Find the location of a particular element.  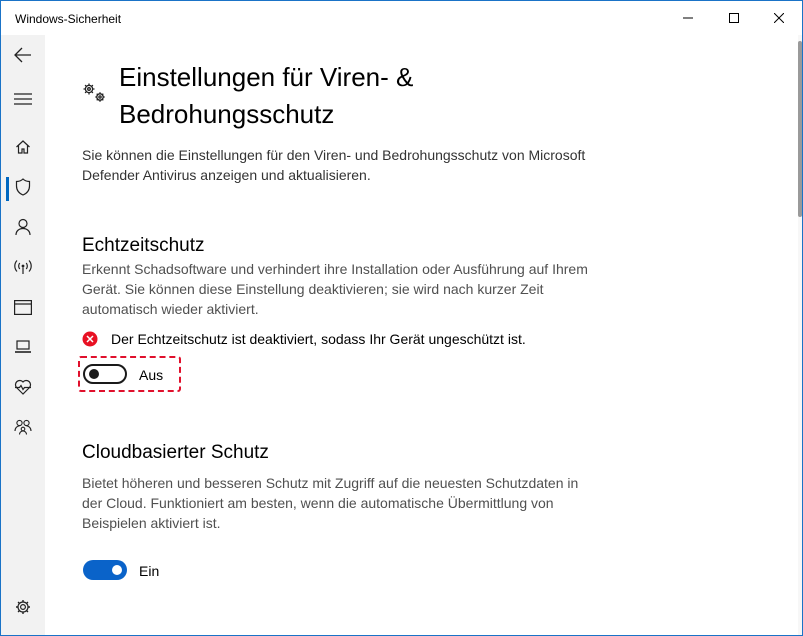

sidebar-item-settings is located at coordinates (23, 607).